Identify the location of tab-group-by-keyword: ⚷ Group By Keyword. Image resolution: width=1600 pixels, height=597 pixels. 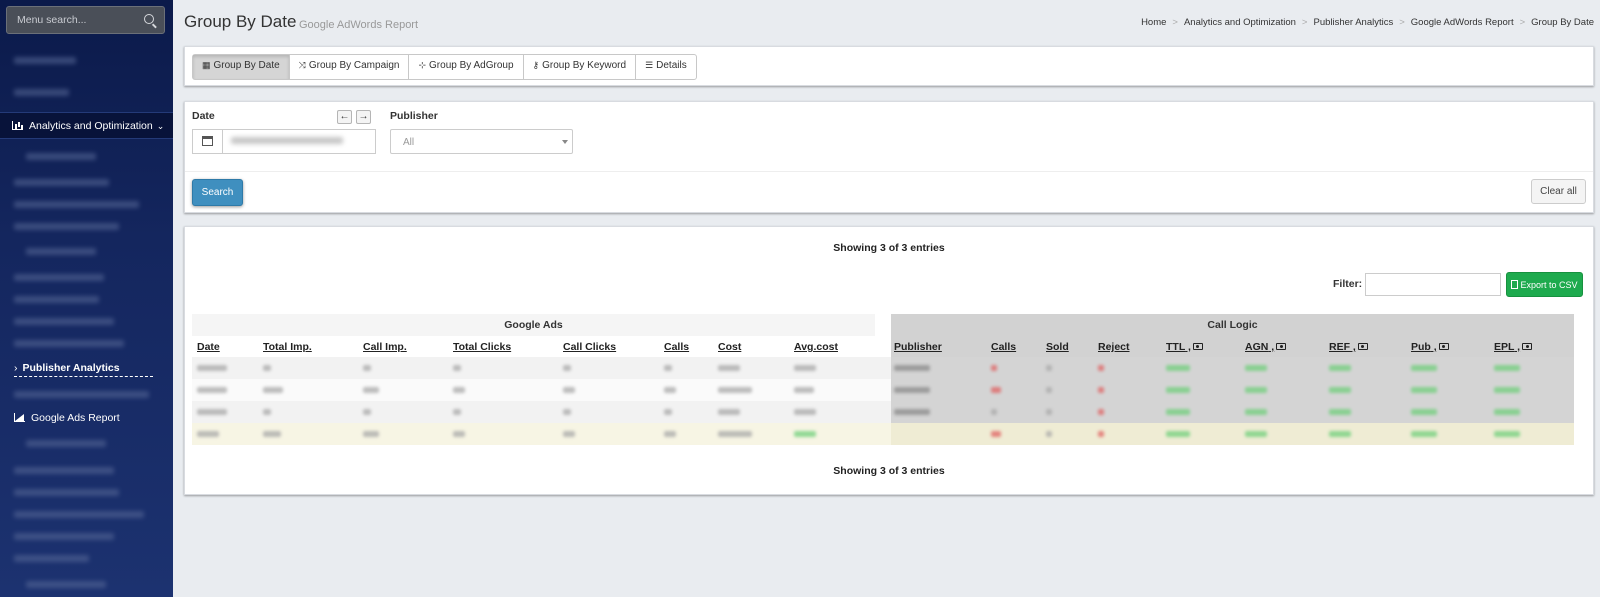
(580, 67).